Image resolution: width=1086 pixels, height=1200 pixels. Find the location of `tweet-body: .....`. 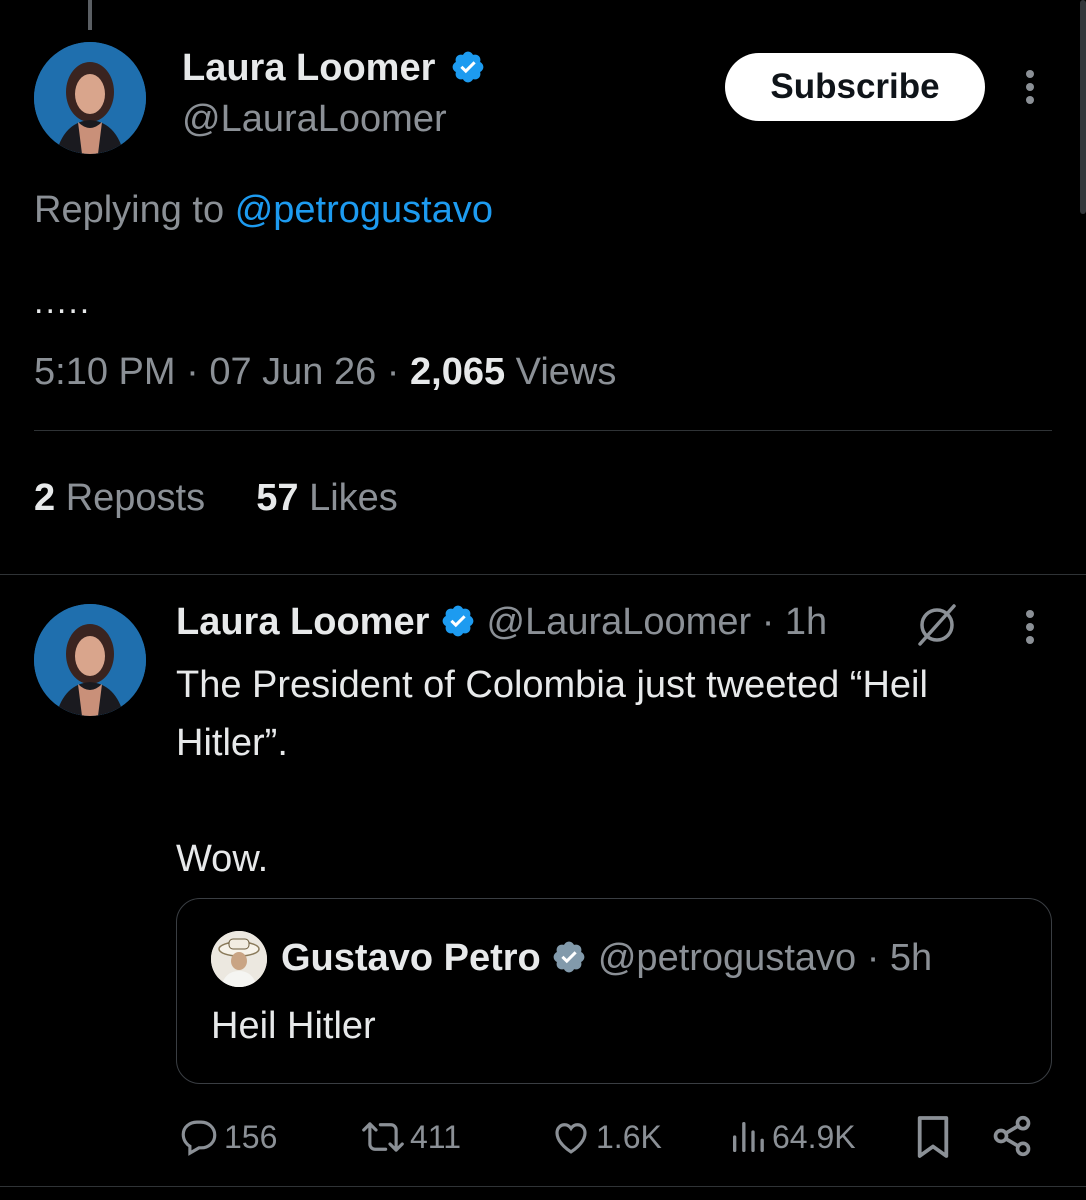

tweet-body: ..... is located at coordinates (63, 302).